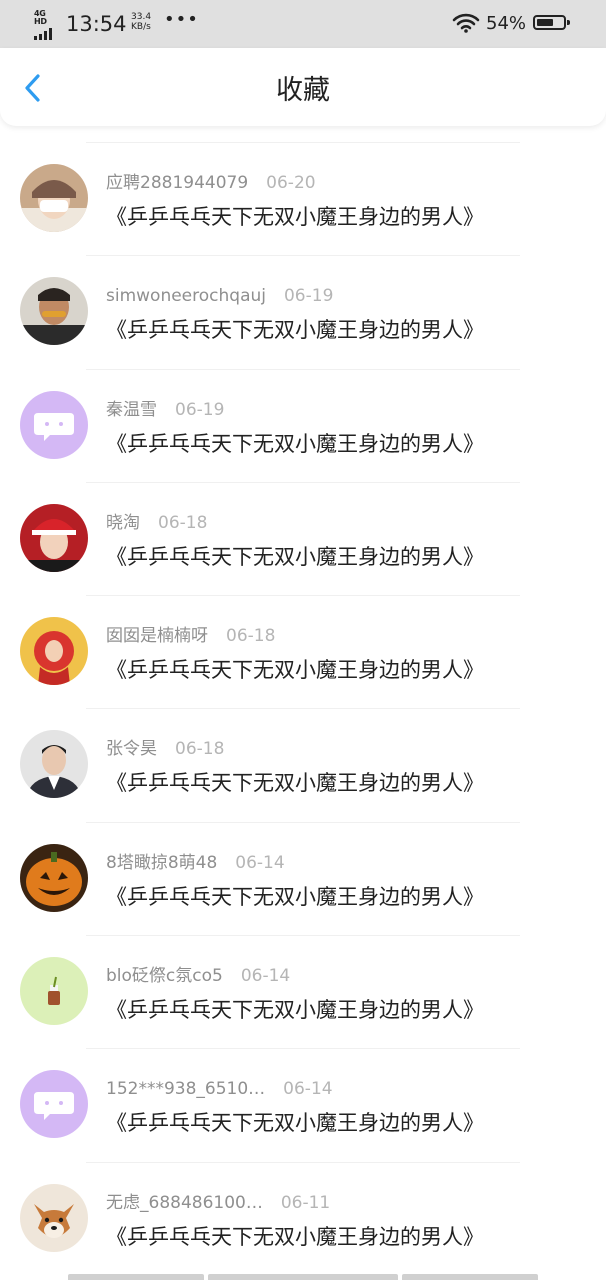 The image size is (606, 1280). What do you see at coordinates (551, 22) in the screenshot?
I see `battery-icon` at bounding box center [551, 22].